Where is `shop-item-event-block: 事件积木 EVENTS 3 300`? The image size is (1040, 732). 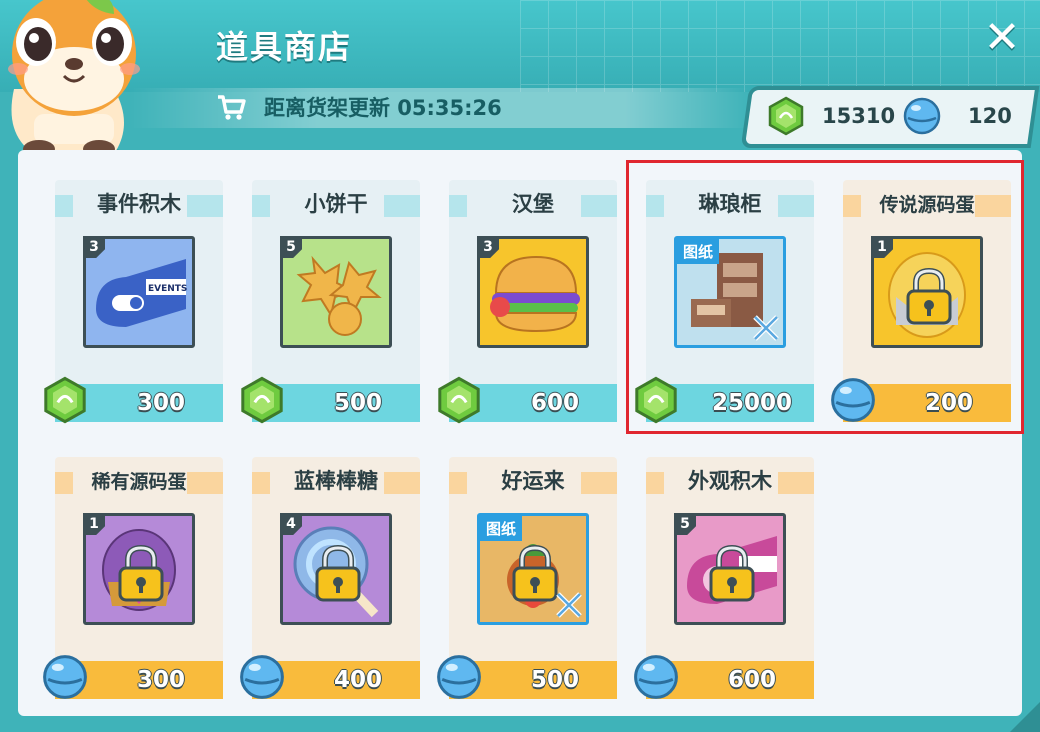
shop-item-event-block: 事件积木 EVENTS 3 300 is located at coordinates (133, 302).